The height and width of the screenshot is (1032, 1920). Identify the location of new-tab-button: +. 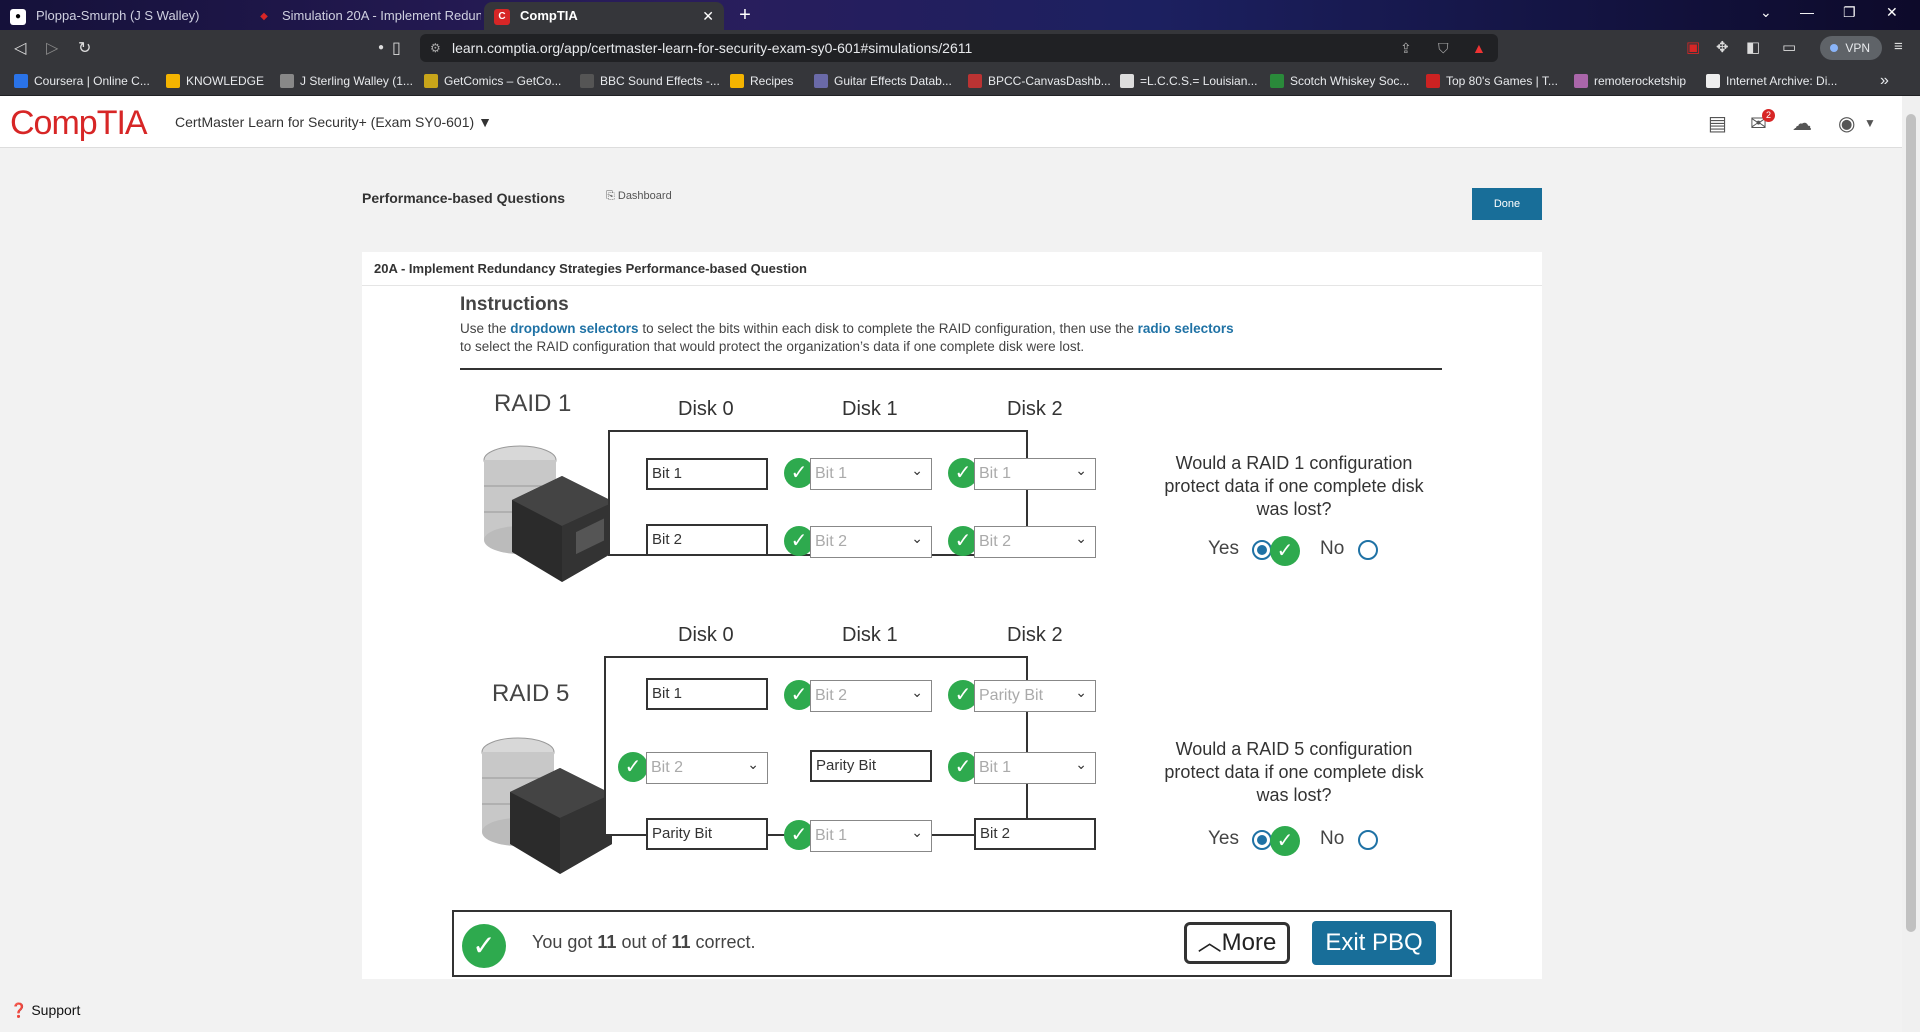
(745, 15).